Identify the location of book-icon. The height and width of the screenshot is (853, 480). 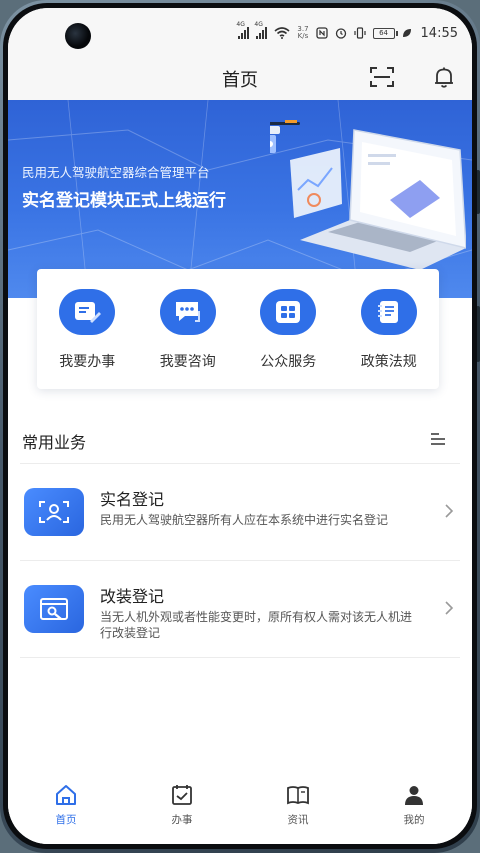
(298, 795).